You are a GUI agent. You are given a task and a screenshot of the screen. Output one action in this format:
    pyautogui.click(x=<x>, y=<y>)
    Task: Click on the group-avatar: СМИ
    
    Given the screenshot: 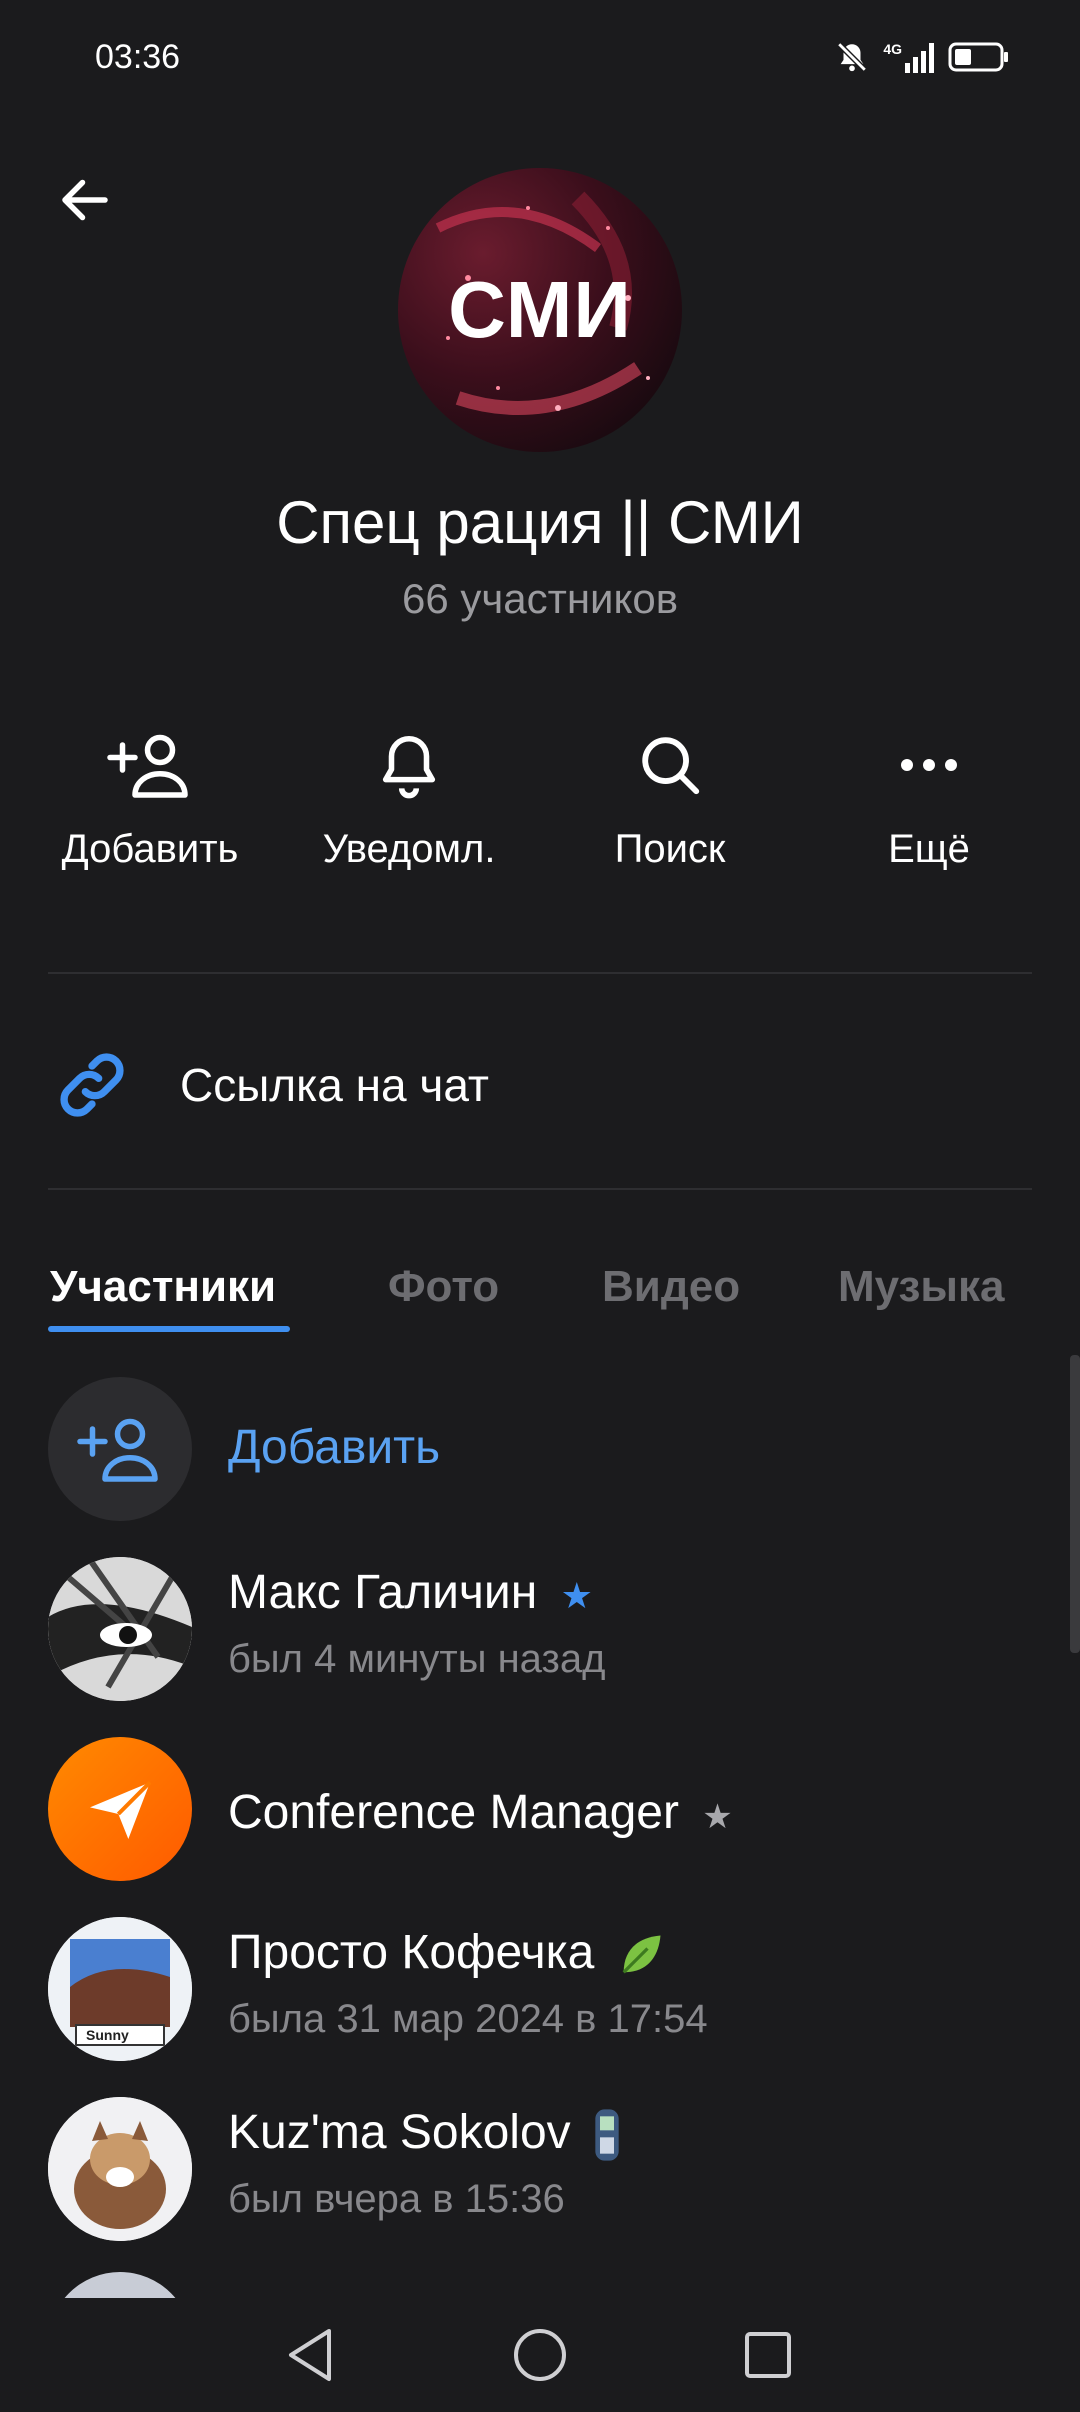 What is the action you would take?
    pyautogui.click(x=540, y=310)
    